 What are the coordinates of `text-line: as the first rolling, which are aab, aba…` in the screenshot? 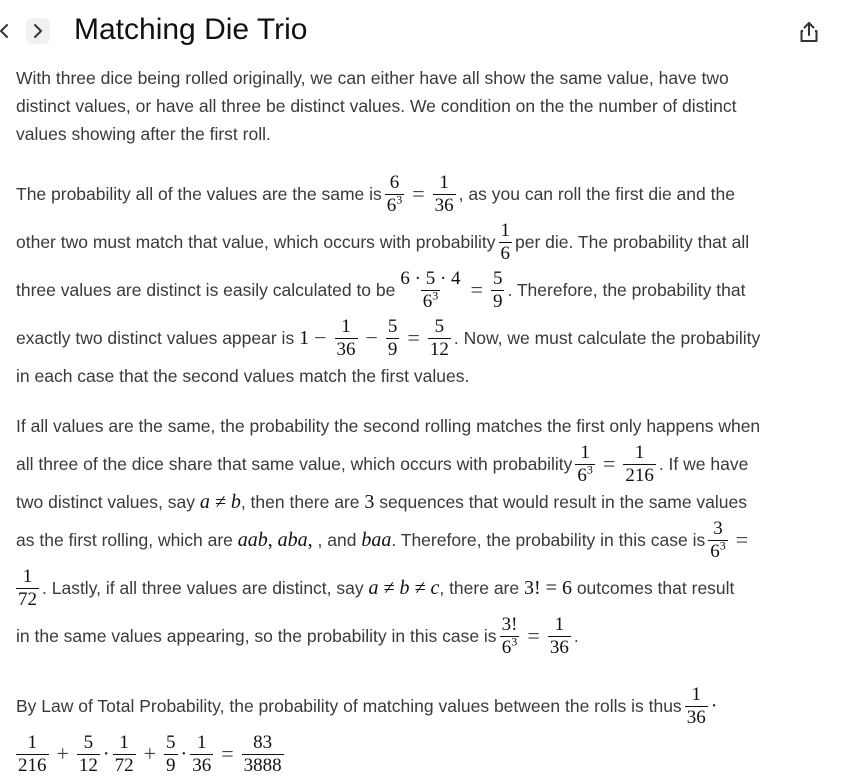 It's located at (382, 539).